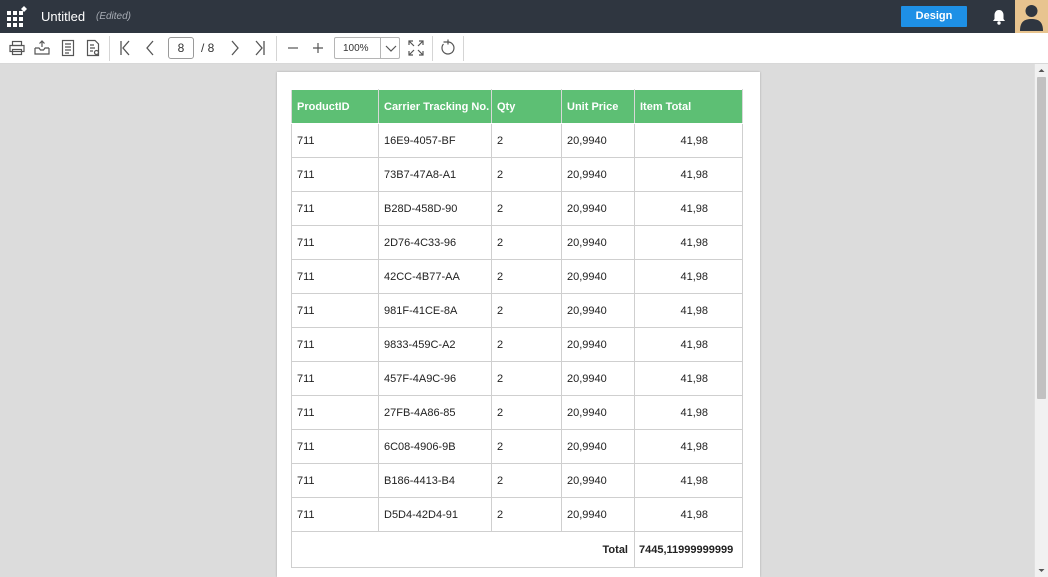 The width and height of the screenshot is (1048, 577). I want to click on table-row: 711 457F-4A9C-96 2 20,9940 41,98, so click(517, 378).